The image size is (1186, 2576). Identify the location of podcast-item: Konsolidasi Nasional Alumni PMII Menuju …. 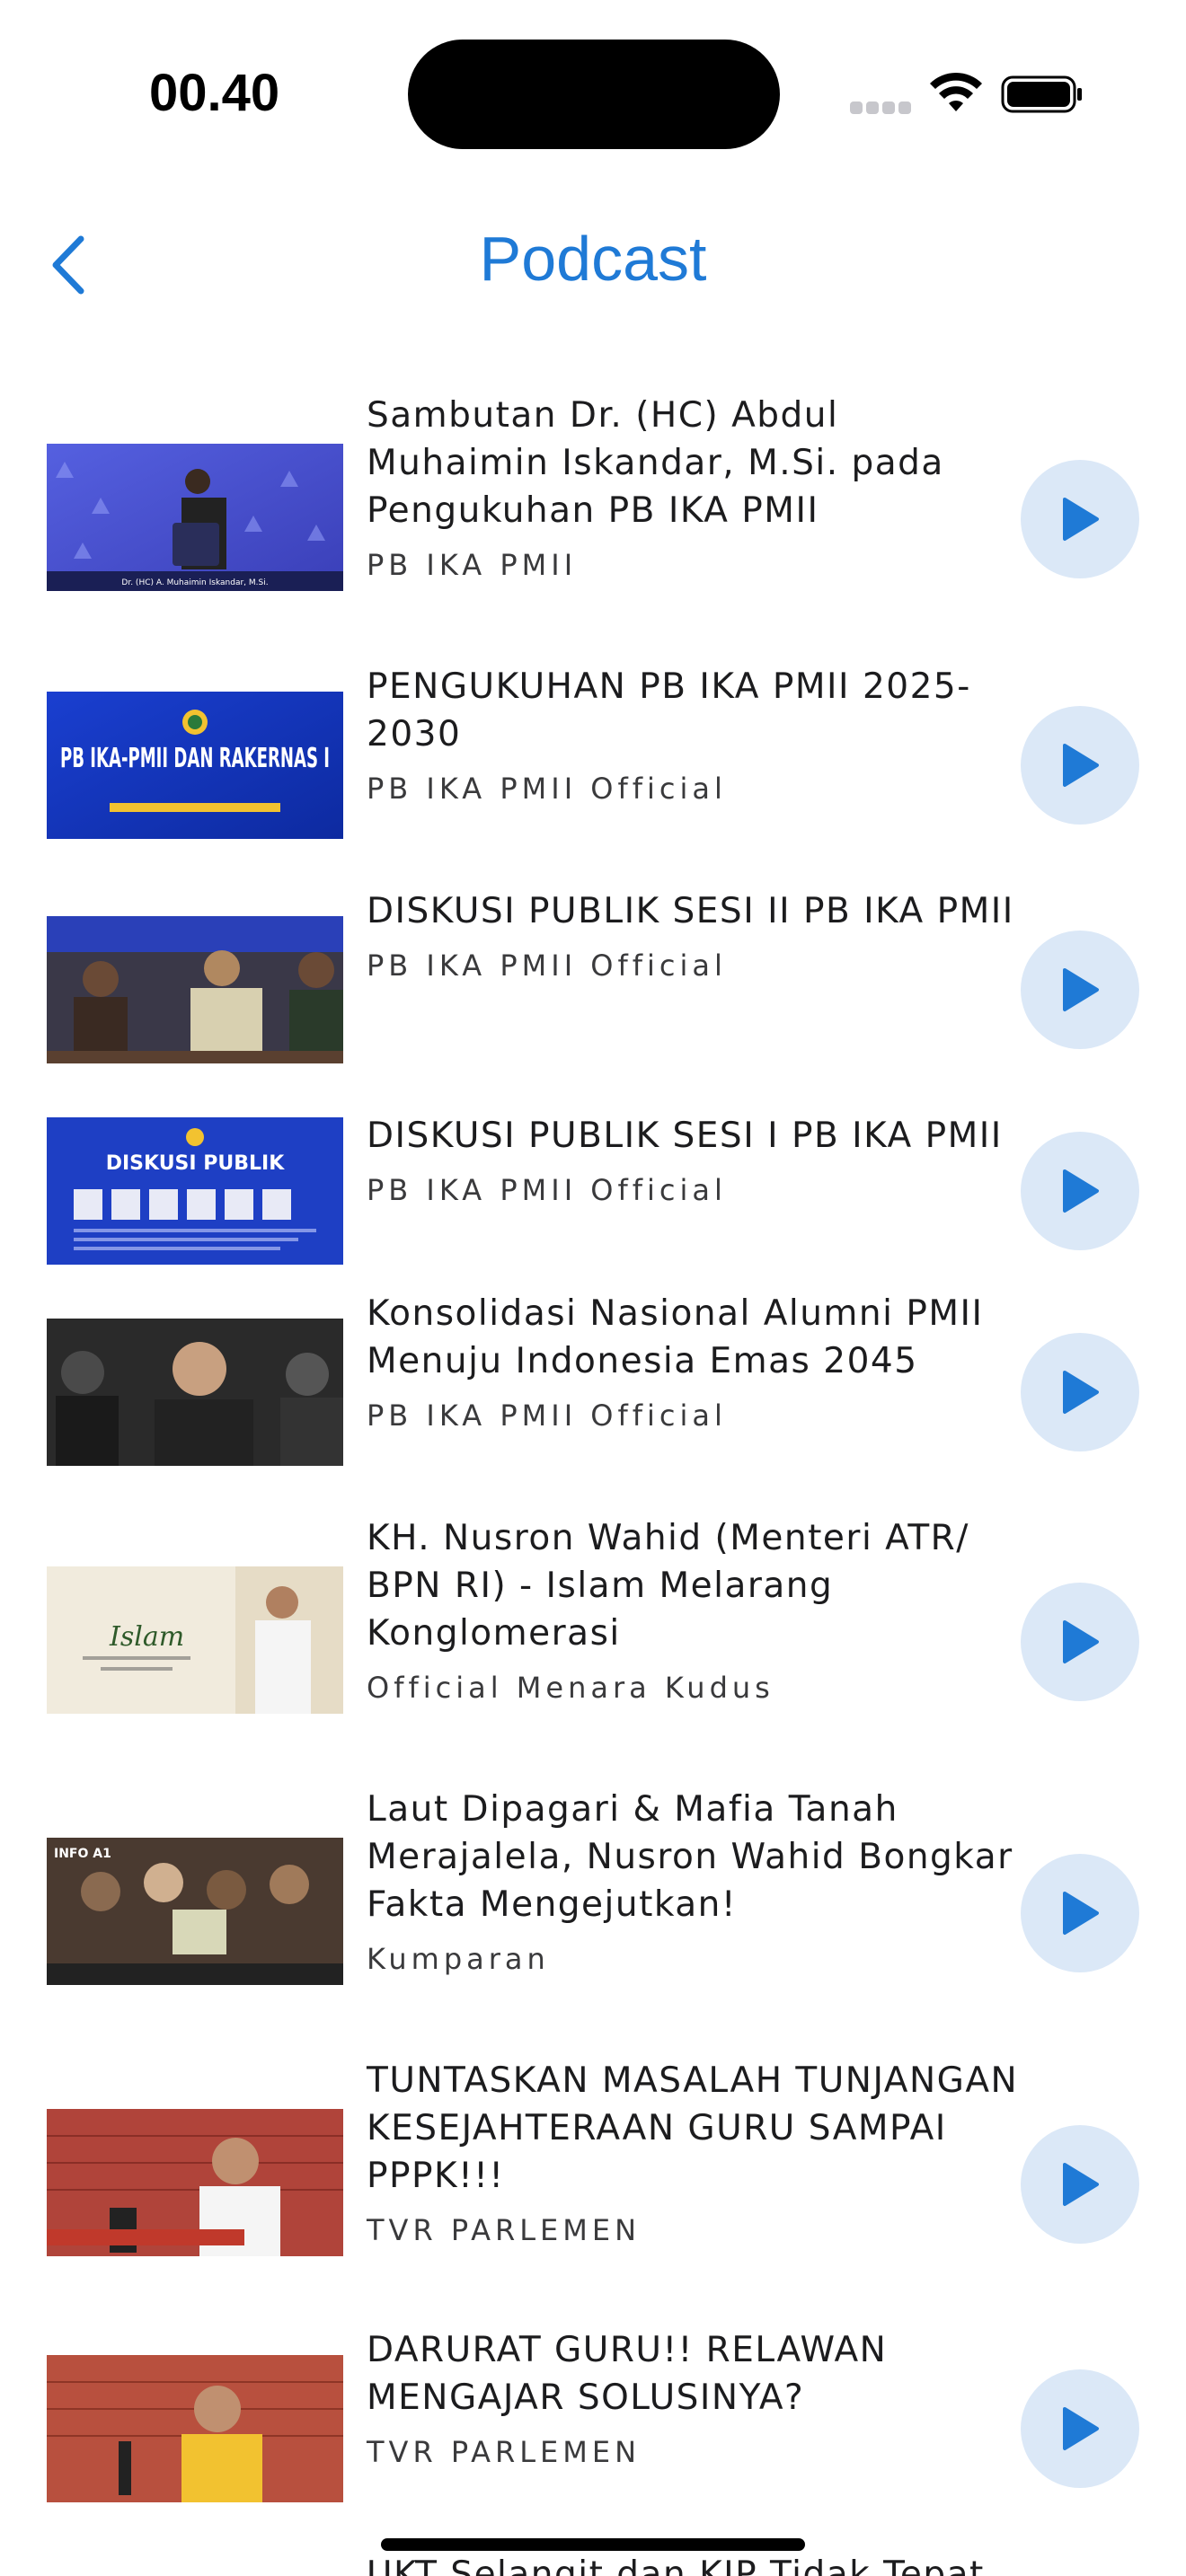
(593, 1379).